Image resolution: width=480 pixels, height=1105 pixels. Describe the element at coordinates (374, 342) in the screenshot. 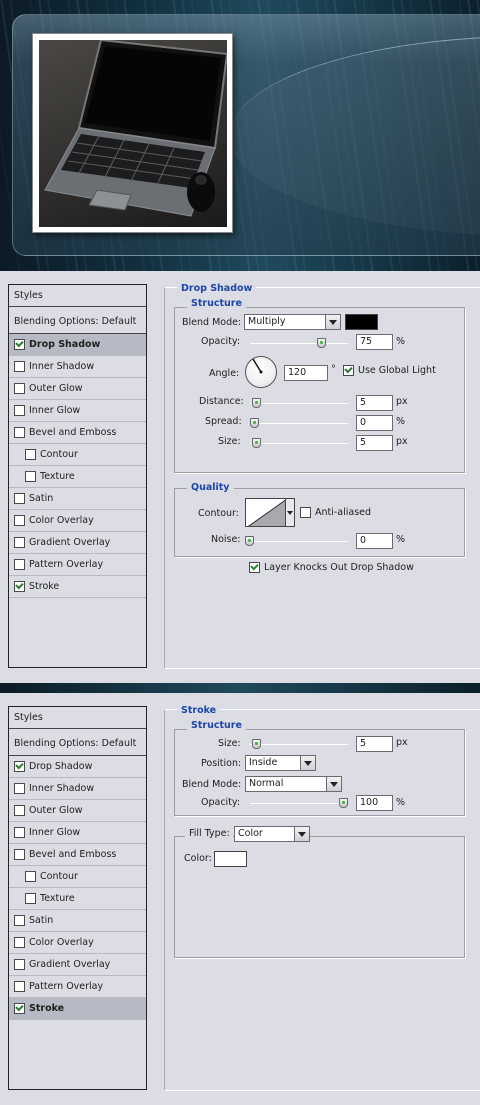

I see `opacity-input: 75` at that location.